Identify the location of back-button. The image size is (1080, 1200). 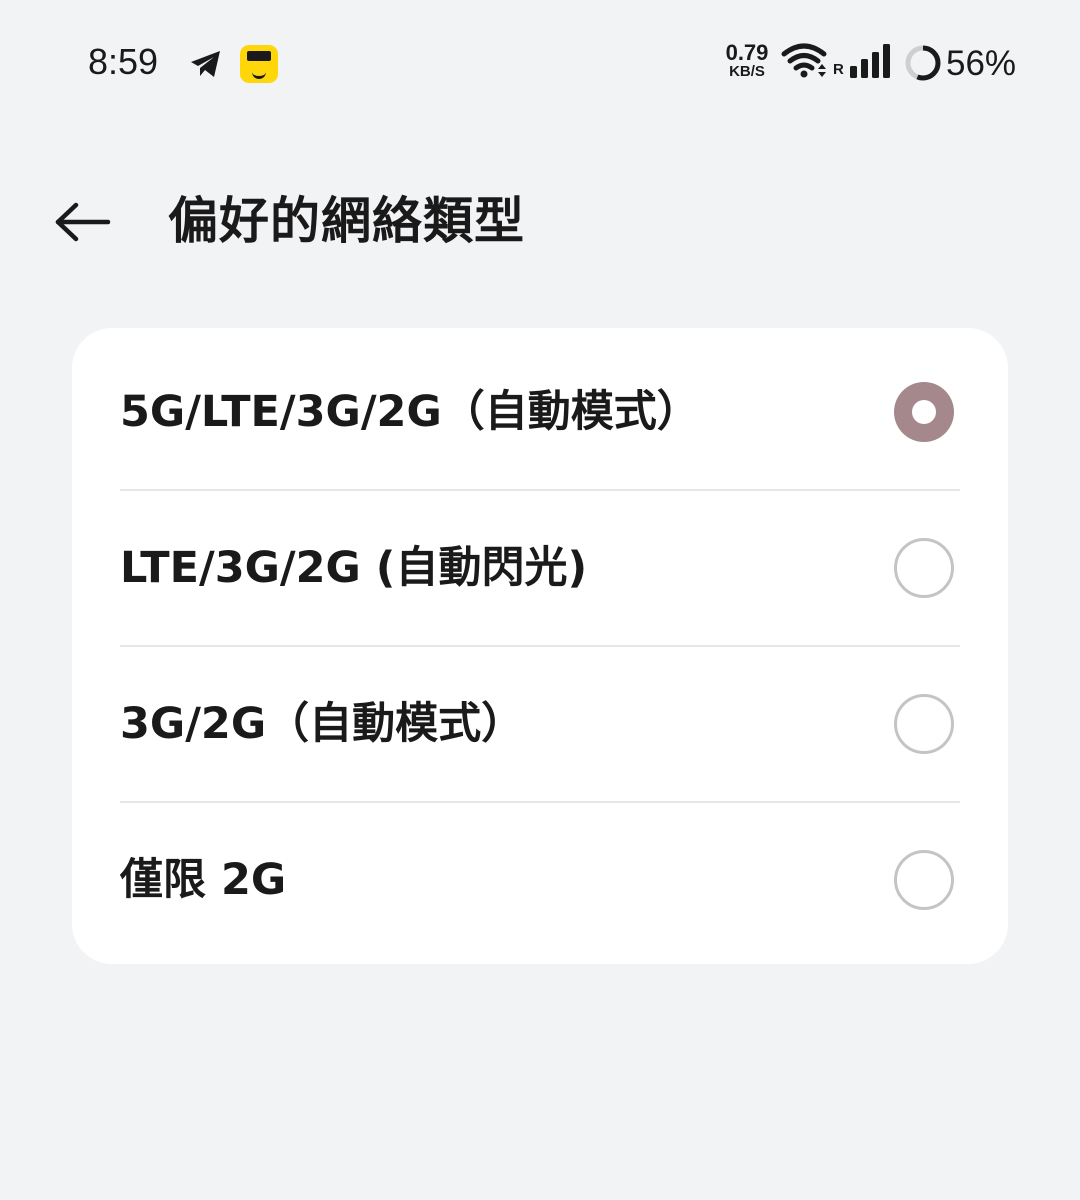
(83, 222).